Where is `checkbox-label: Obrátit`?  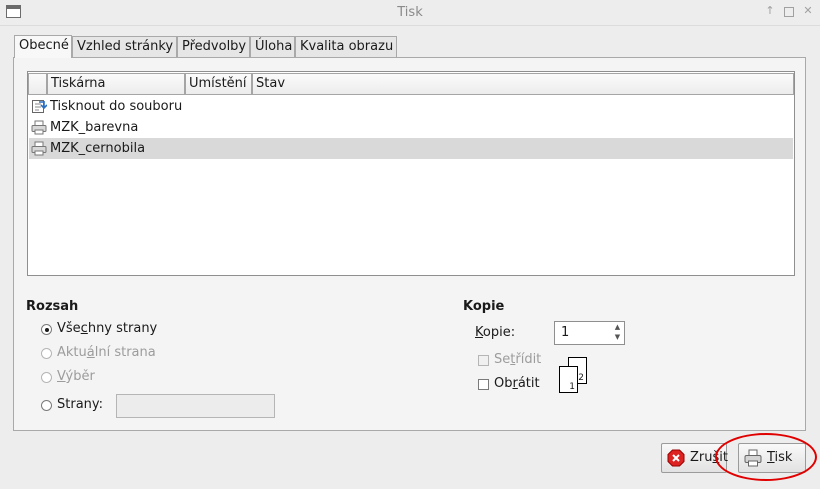
checkbox-label: Obrátit is located at coordinates (517, 383).